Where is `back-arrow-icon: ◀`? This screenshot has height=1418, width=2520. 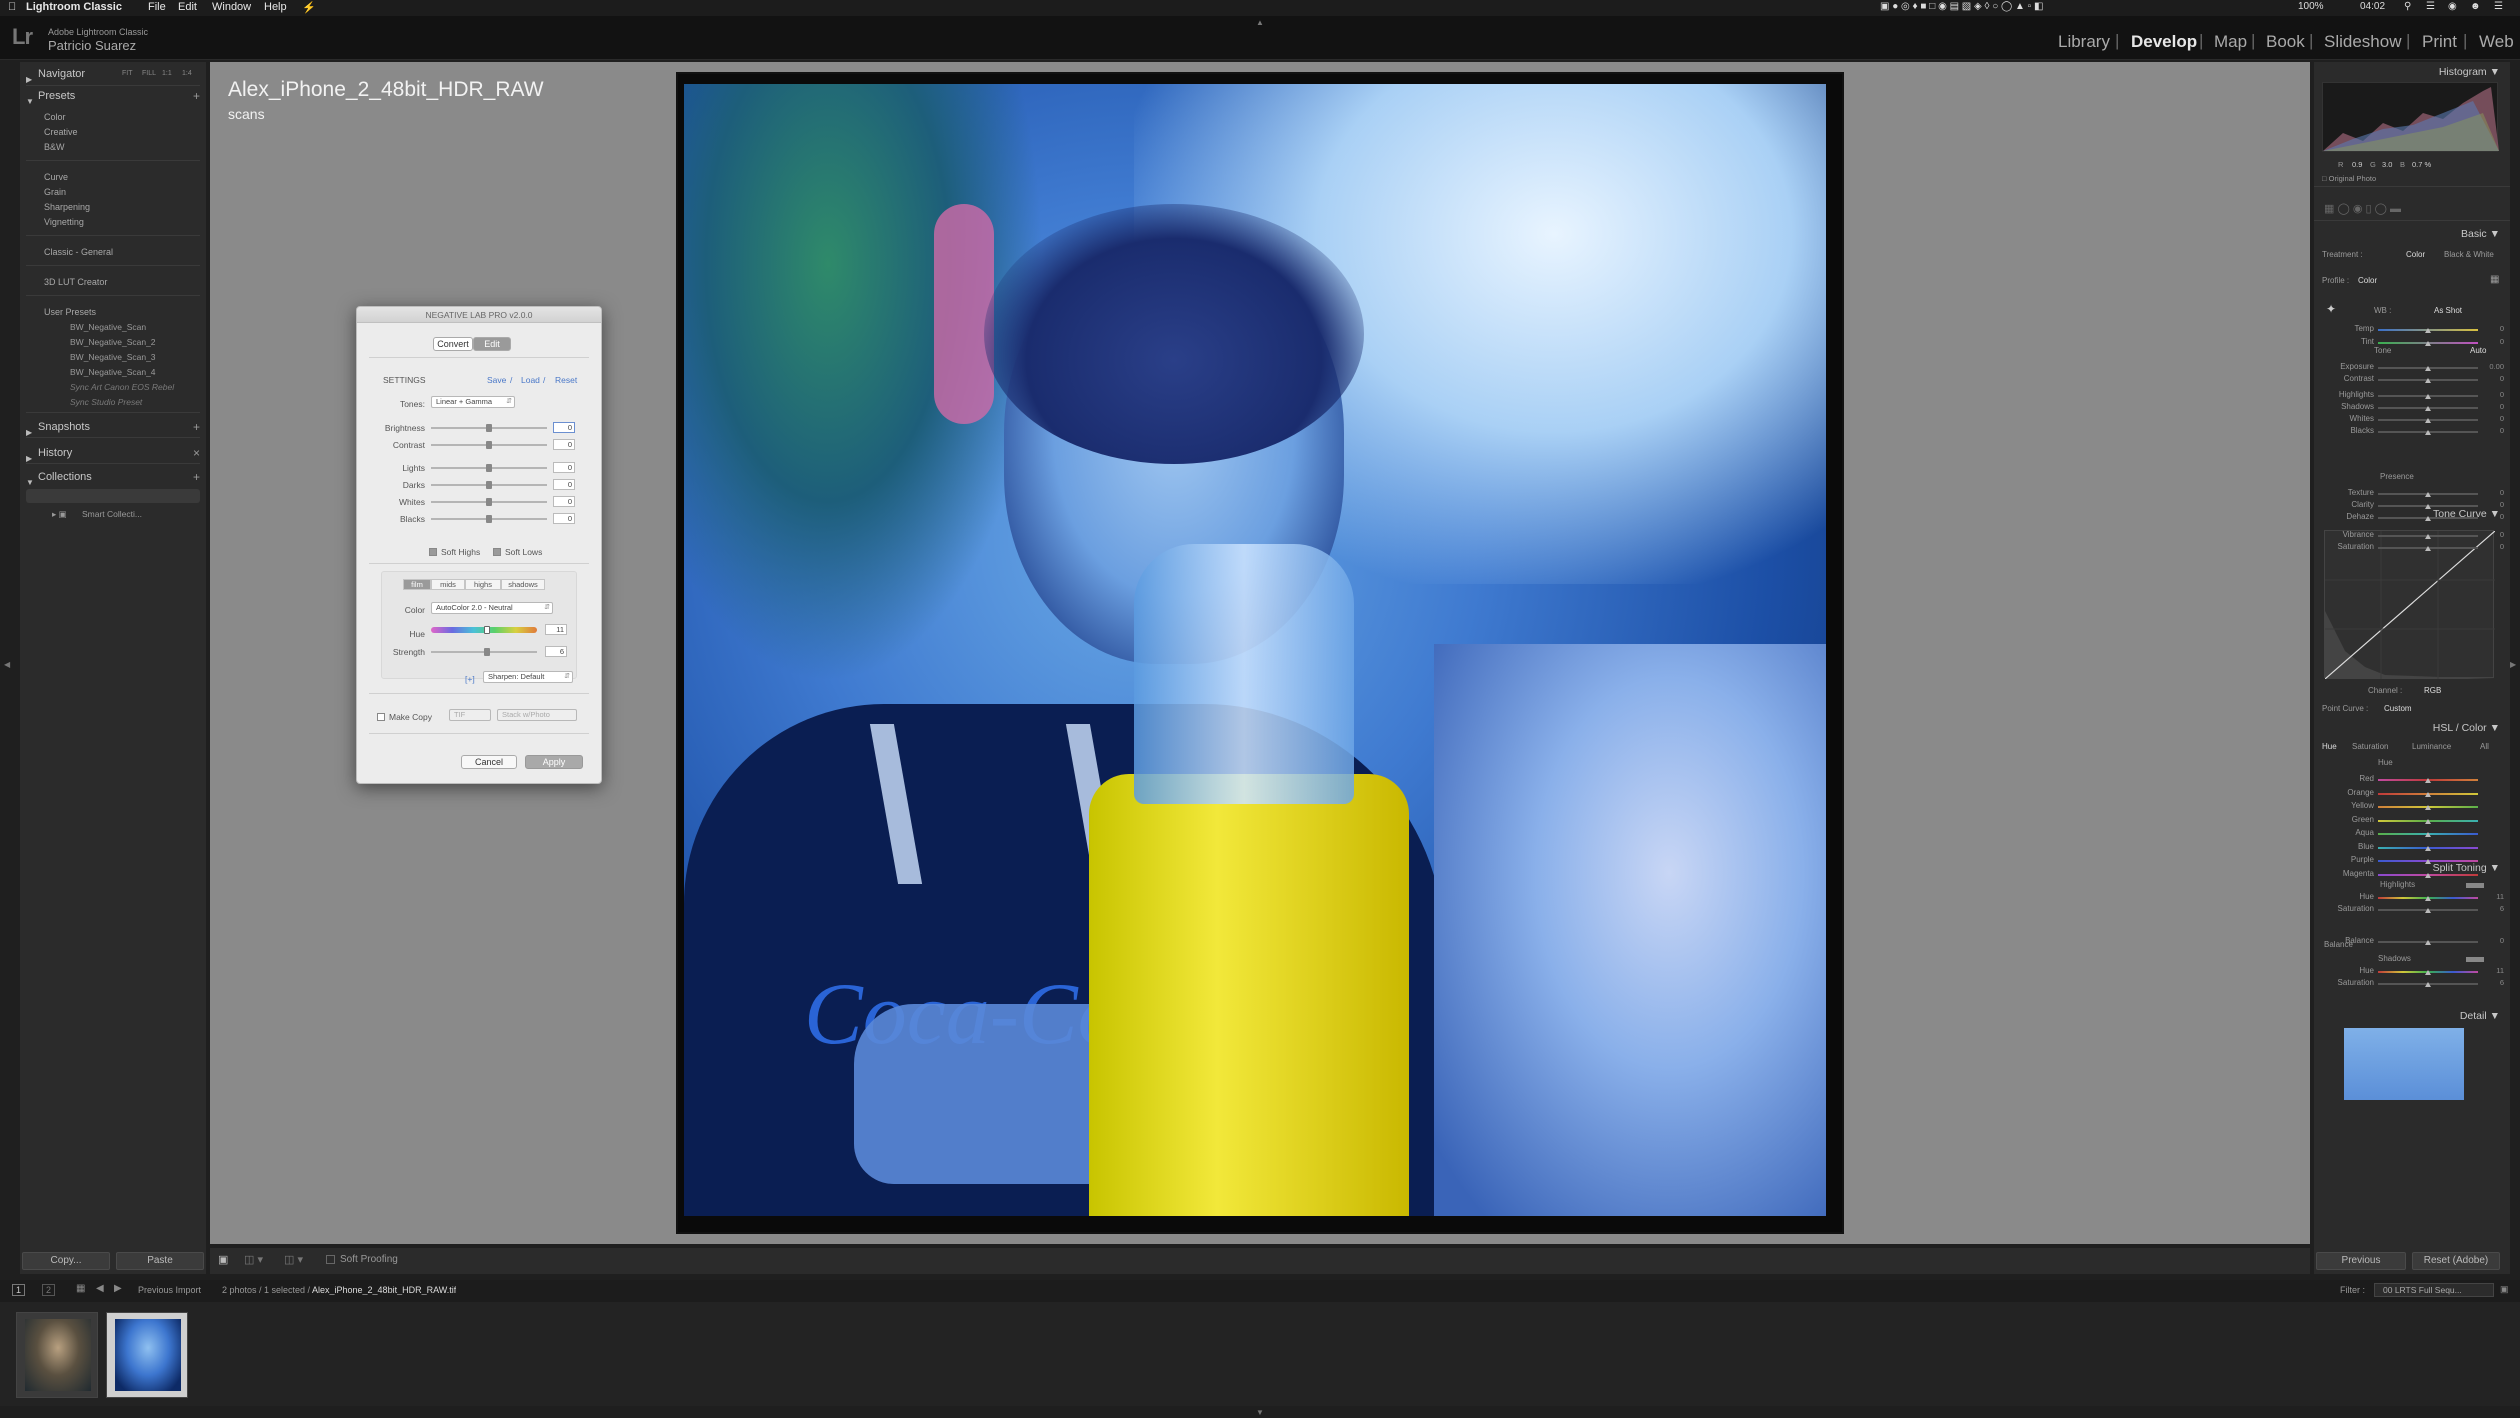 back-arrow-icon: ◀ is located at coordinates (100, 1288).